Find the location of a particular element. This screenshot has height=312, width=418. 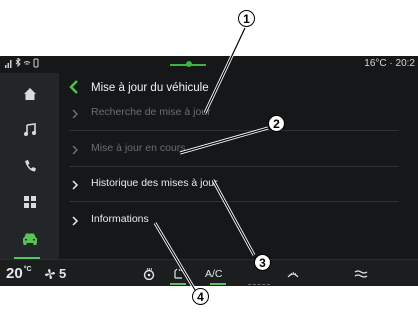

ac-active-indicator is located at coordinates (218, 284).